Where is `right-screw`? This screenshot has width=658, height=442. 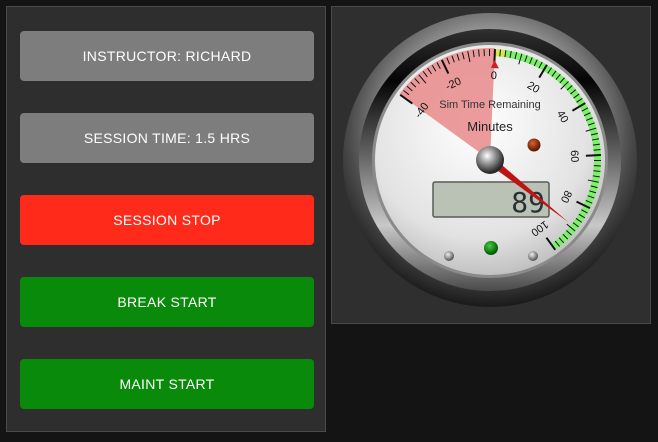 right-screw is located at coordinates (533, 256).